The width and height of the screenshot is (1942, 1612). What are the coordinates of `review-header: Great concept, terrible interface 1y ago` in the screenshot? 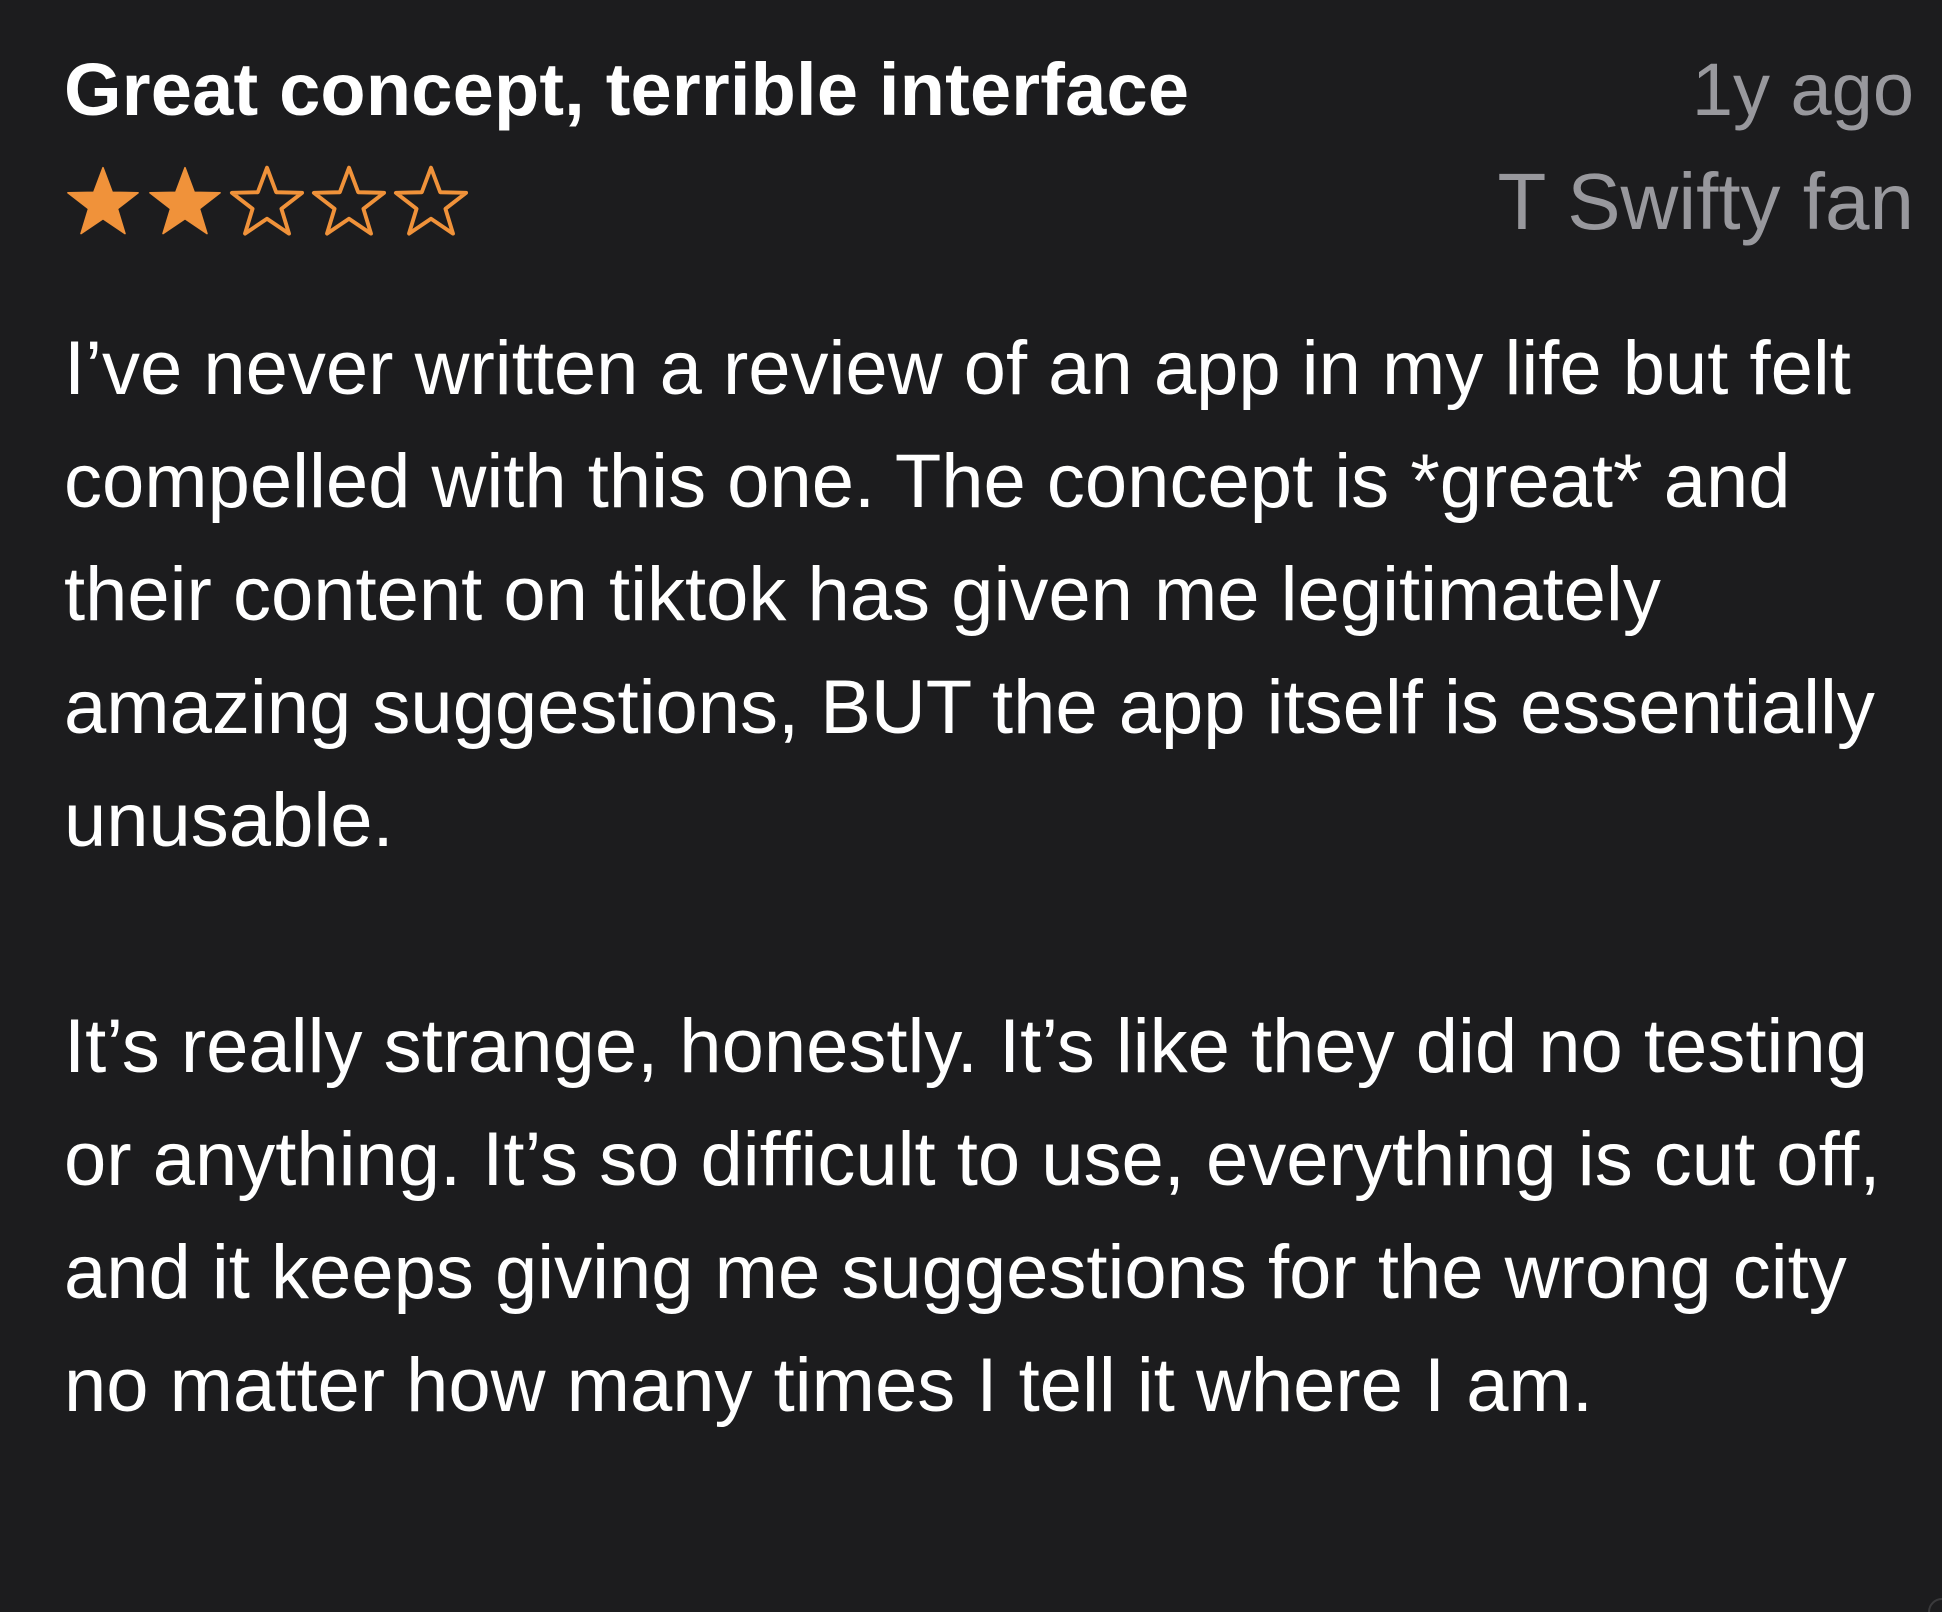 It's located at (989, 90).